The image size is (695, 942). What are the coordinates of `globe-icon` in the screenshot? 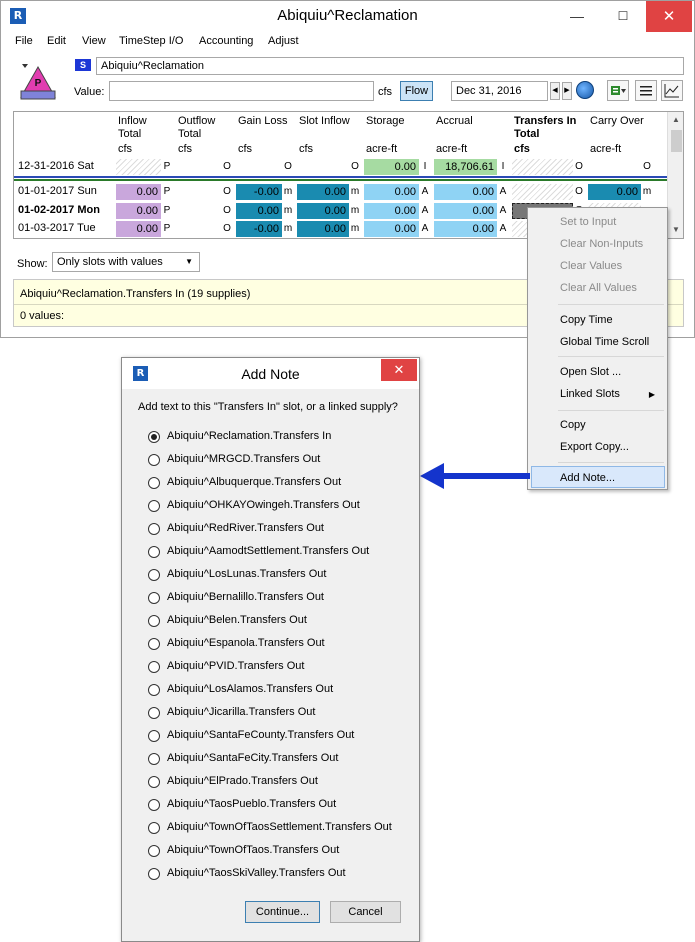 It's located at (585, 90).